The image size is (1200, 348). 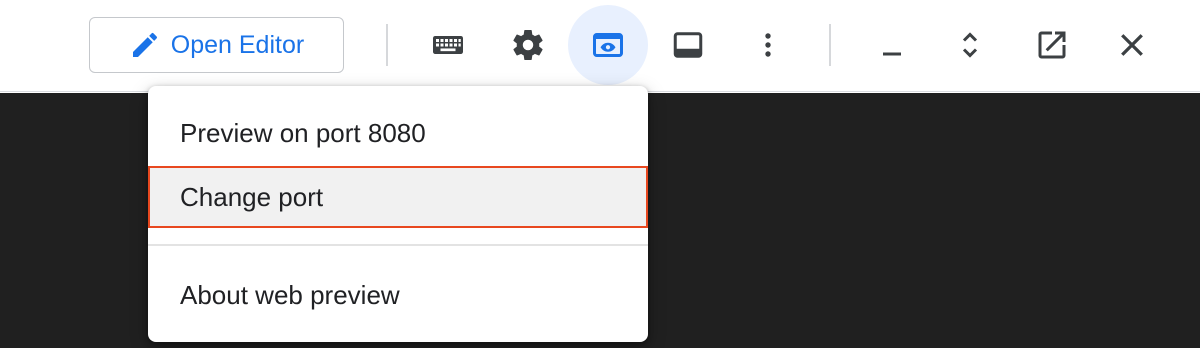 I want to click on close-button, so click(x=1132, y=45).